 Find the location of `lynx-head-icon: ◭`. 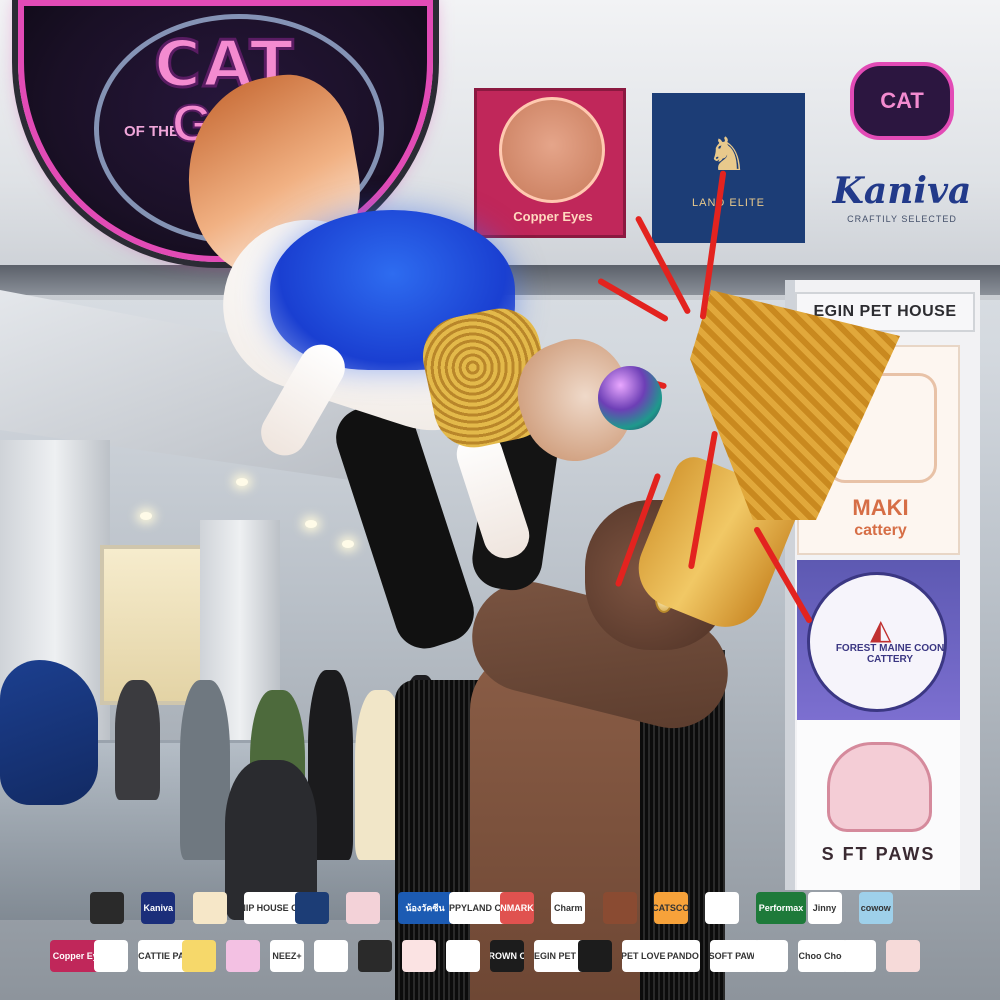

lynx-head-icon: ◭ is located at coordinates (881, 629).